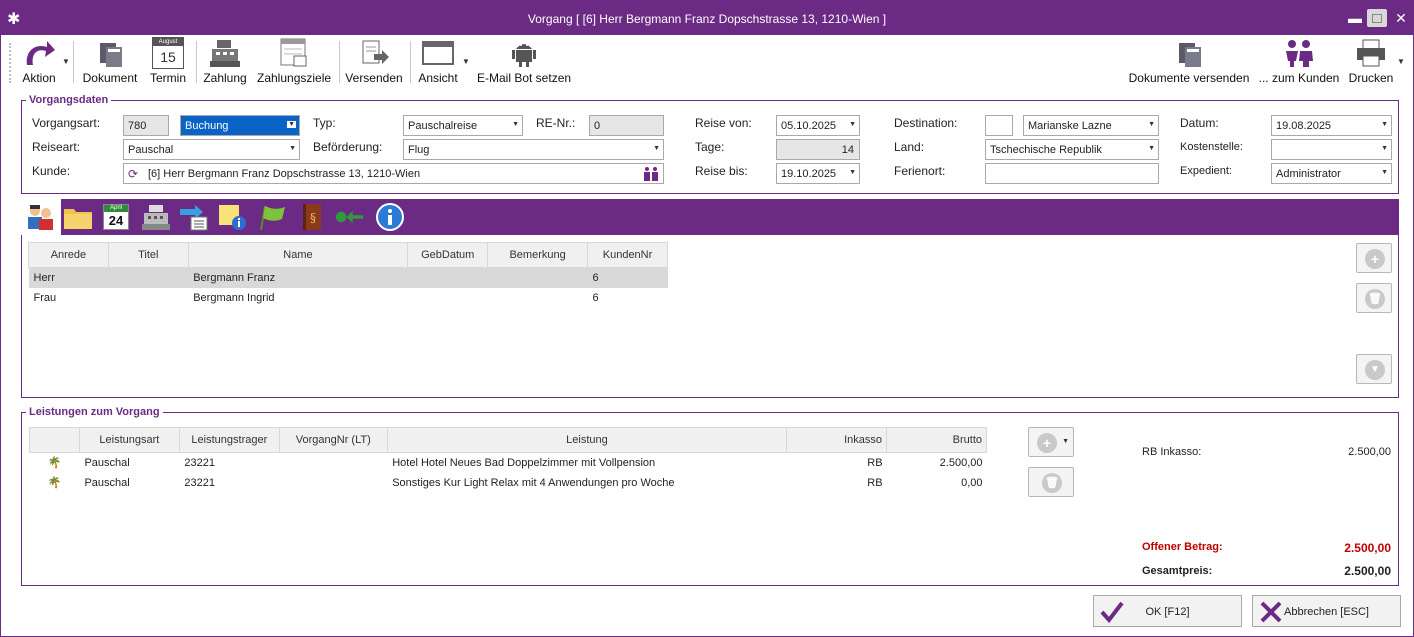 This screenshot has width=1414, height=637. I want to click on zahlungsziele-button: Zahlungsziele, so click(294, 61).